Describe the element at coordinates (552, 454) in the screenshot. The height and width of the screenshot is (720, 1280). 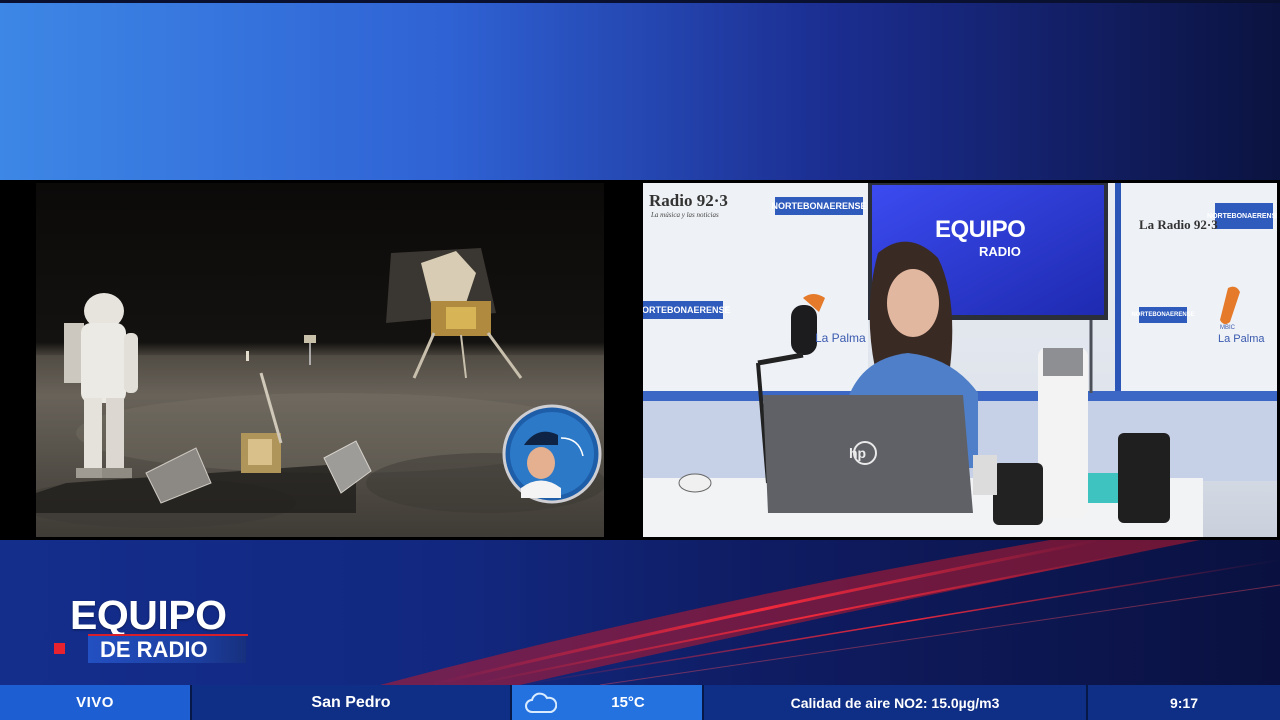
I see `singer-portrait-badge` at that location.